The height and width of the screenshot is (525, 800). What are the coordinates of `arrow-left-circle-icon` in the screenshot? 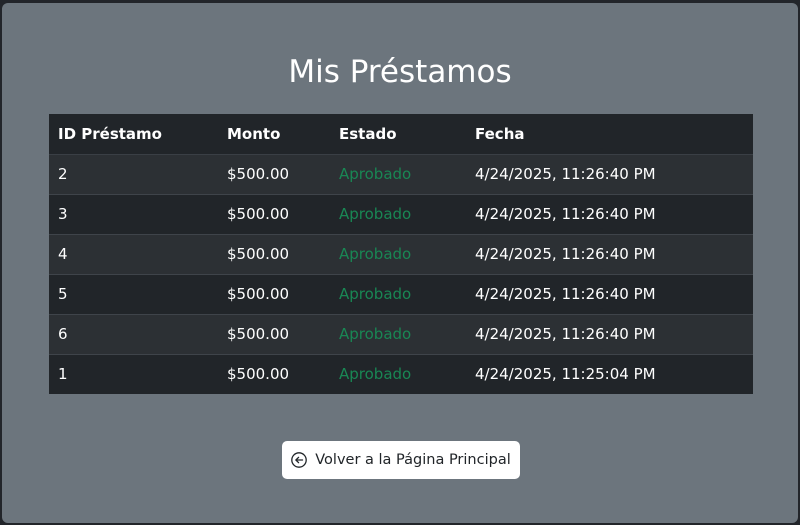 It's located at (299, 460).